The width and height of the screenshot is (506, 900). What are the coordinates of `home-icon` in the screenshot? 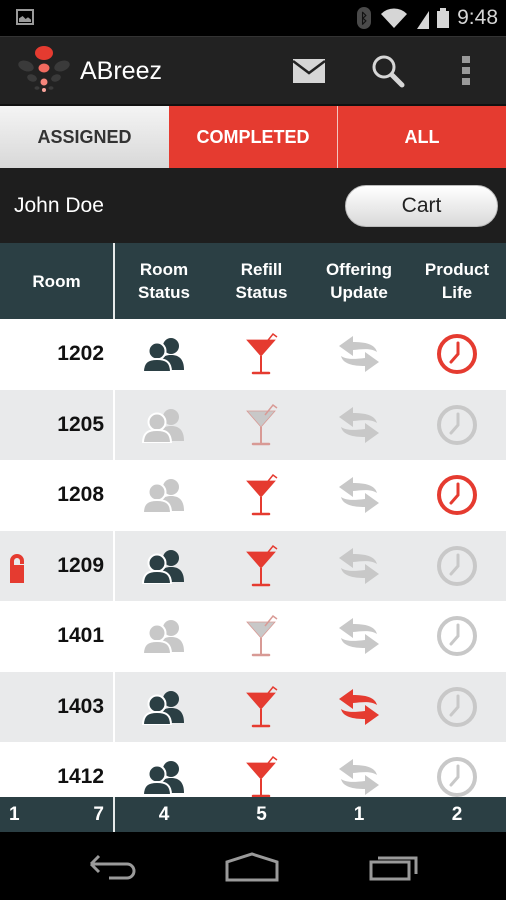 It's located at (252, 867).